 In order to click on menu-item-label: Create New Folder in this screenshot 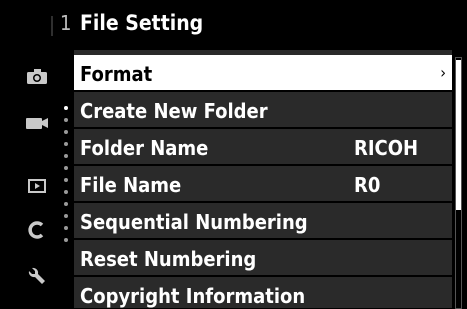, I will do `click(174, 111)`.